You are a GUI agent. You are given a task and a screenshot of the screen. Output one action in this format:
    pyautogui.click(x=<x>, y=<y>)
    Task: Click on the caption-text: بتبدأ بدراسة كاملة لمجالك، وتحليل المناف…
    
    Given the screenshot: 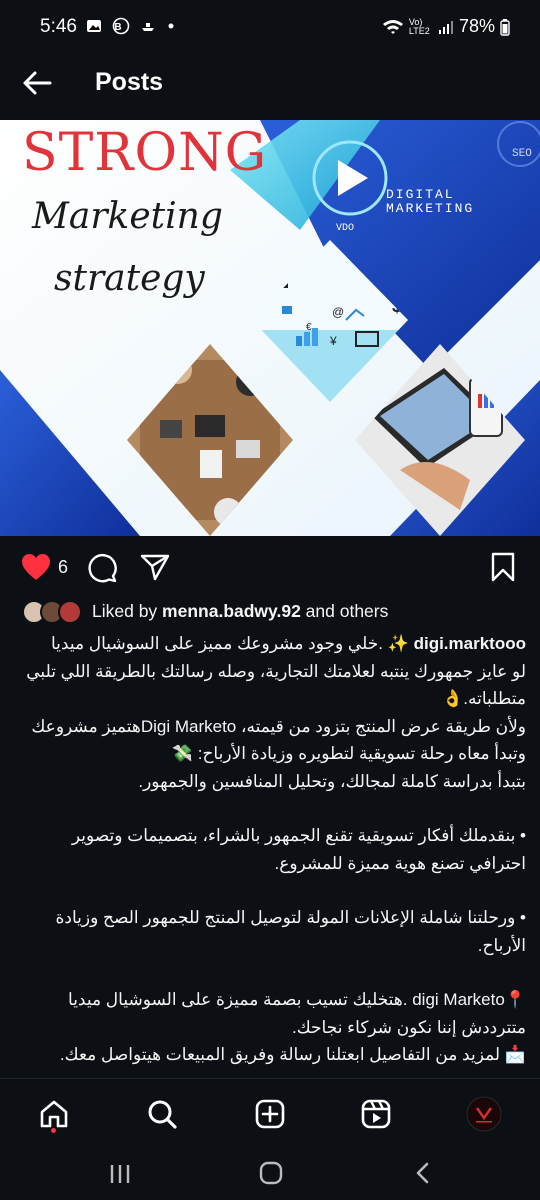 What is the action you would take?
    pyautogui.click(x=332, y=781)
    